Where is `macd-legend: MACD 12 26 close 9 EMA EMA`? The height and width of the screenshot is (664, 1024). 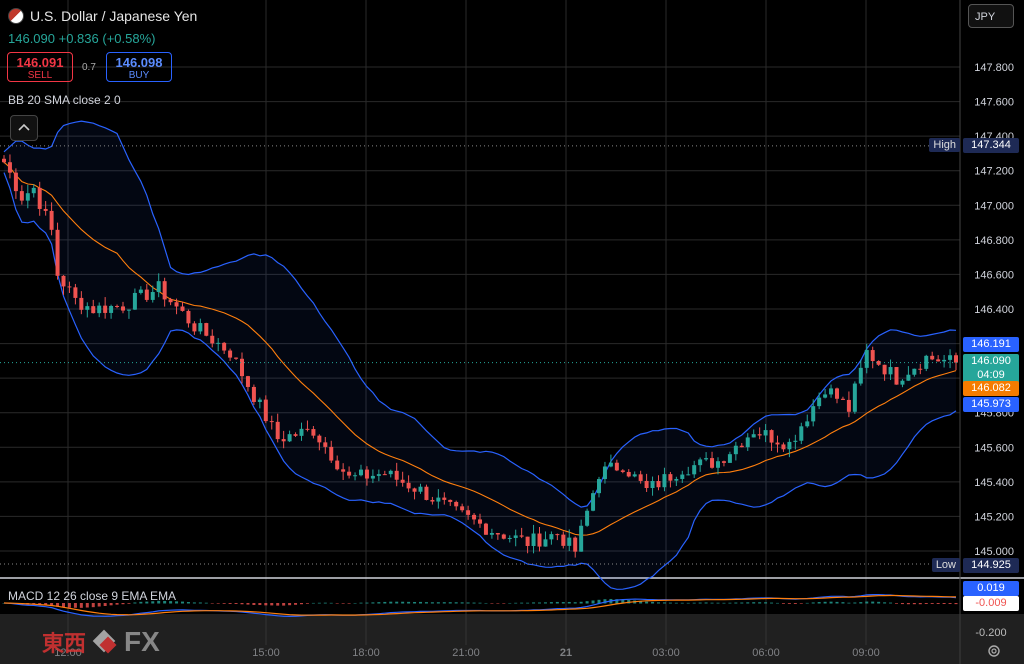 macd-legend: MACD 12 26 close 9 EMA EMA is located at coordinates (92, 596).